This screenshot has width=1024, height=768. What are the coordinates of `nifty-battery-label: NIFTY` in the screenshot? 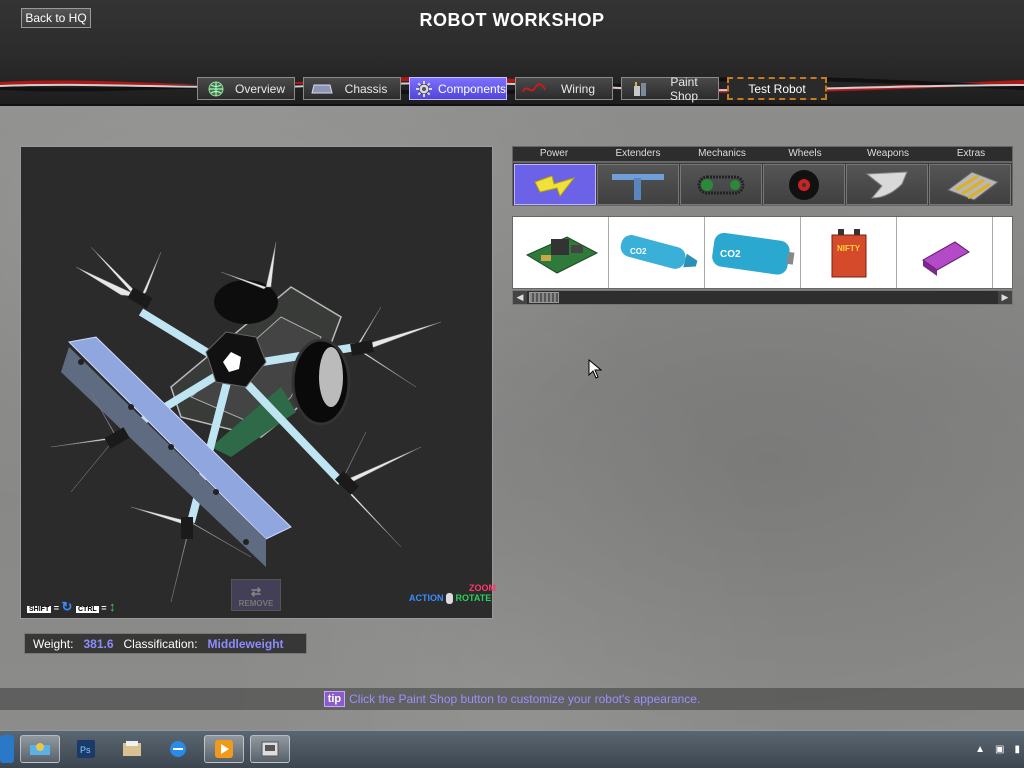 It's located at (849, 248).